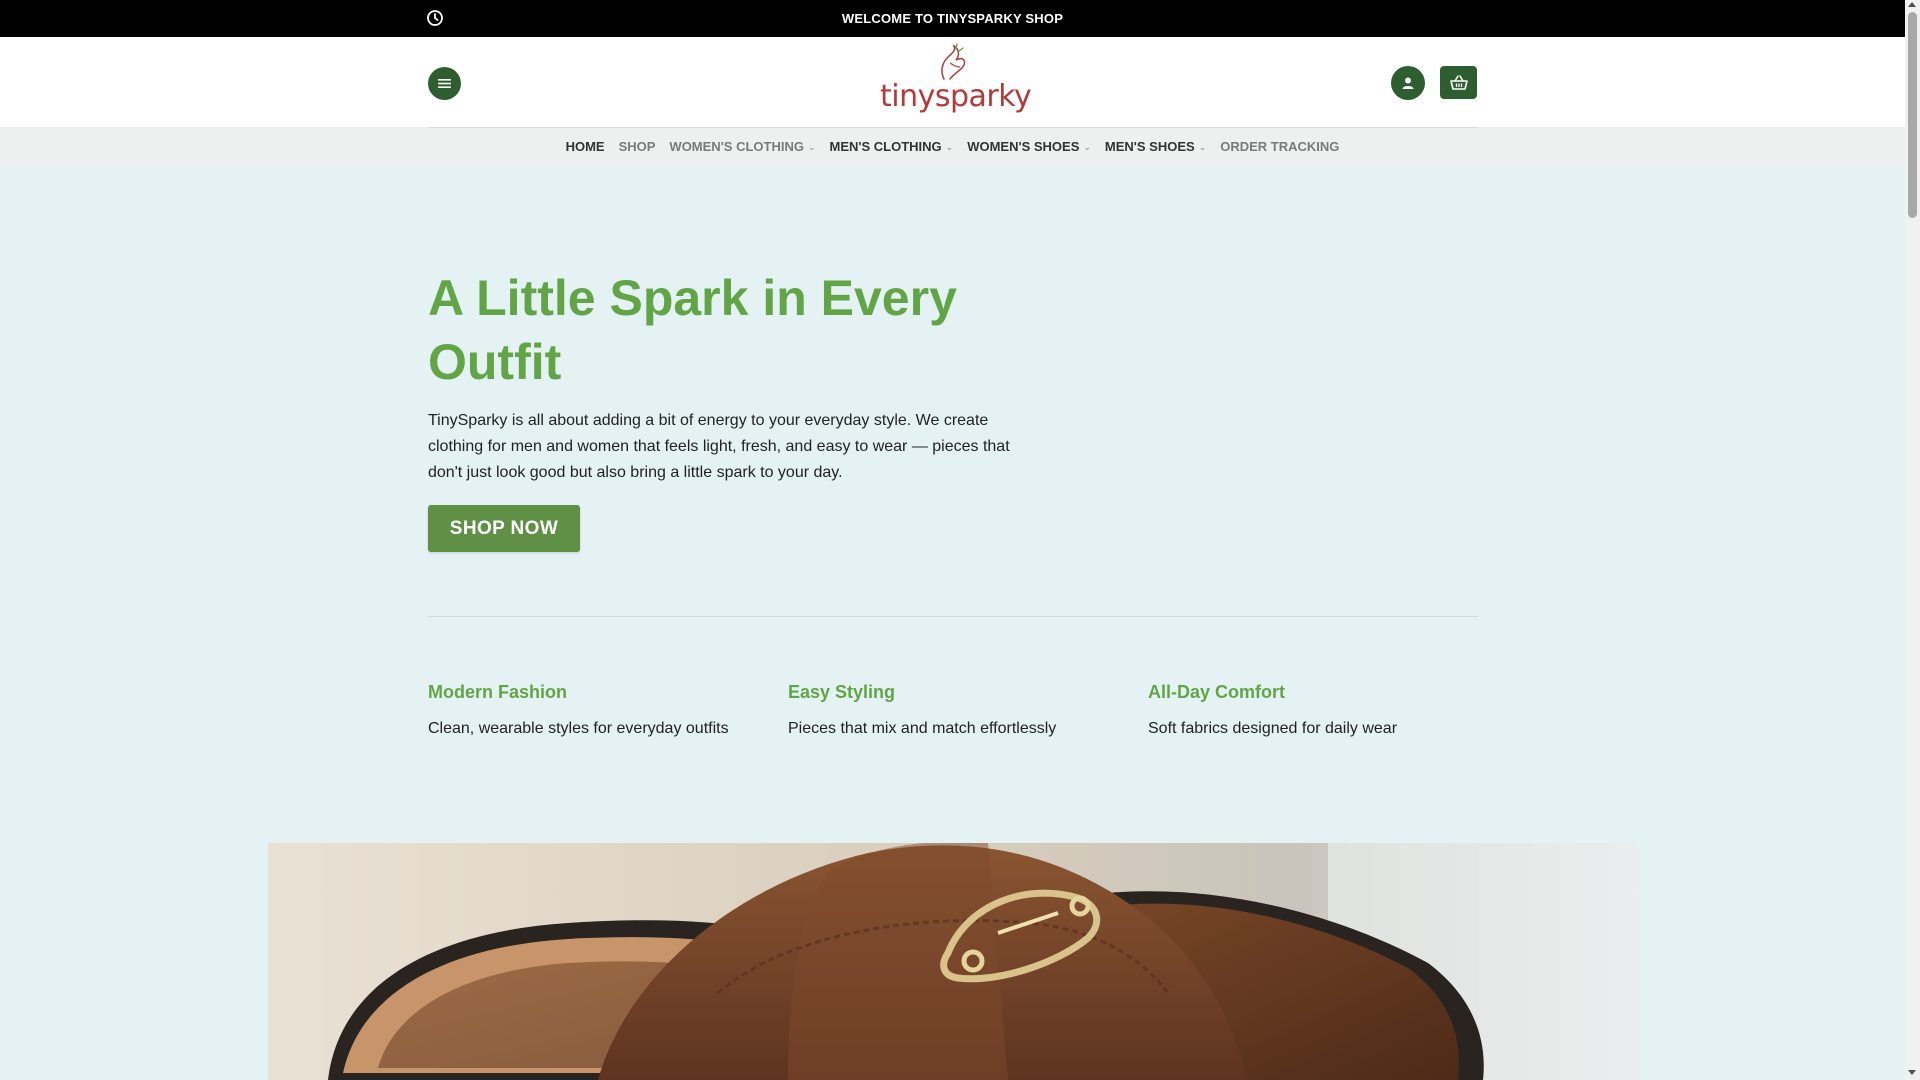  Describe the element at coordinates (1912, 540) in the screenshot. I see `page-scrollbar` at that location.